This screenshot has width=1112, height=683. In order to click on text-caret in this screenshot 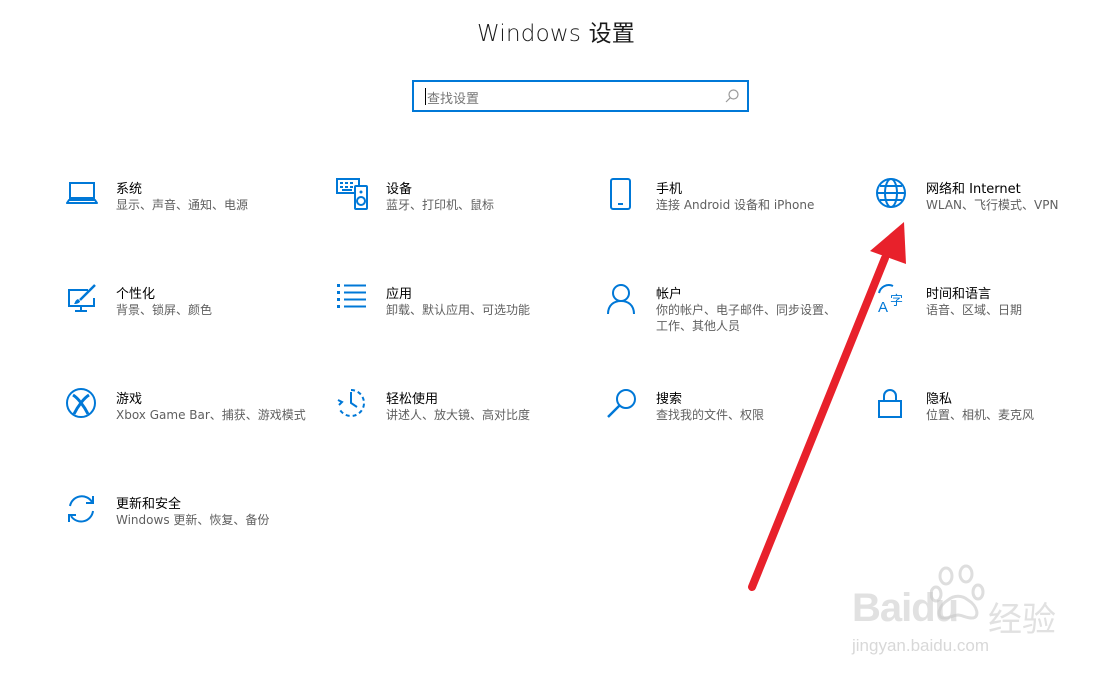, I will do `click(425, 96)`.